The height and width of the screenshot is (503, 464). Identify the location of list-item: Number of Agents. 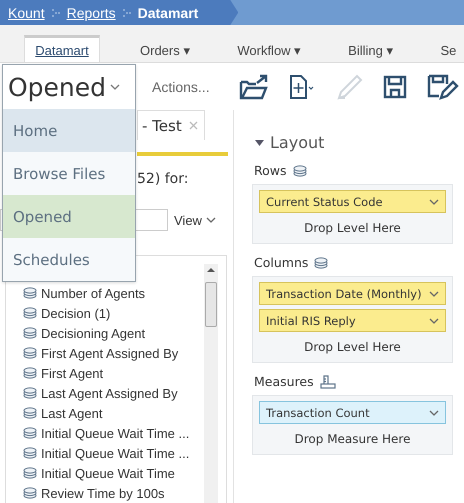
(124, 293).